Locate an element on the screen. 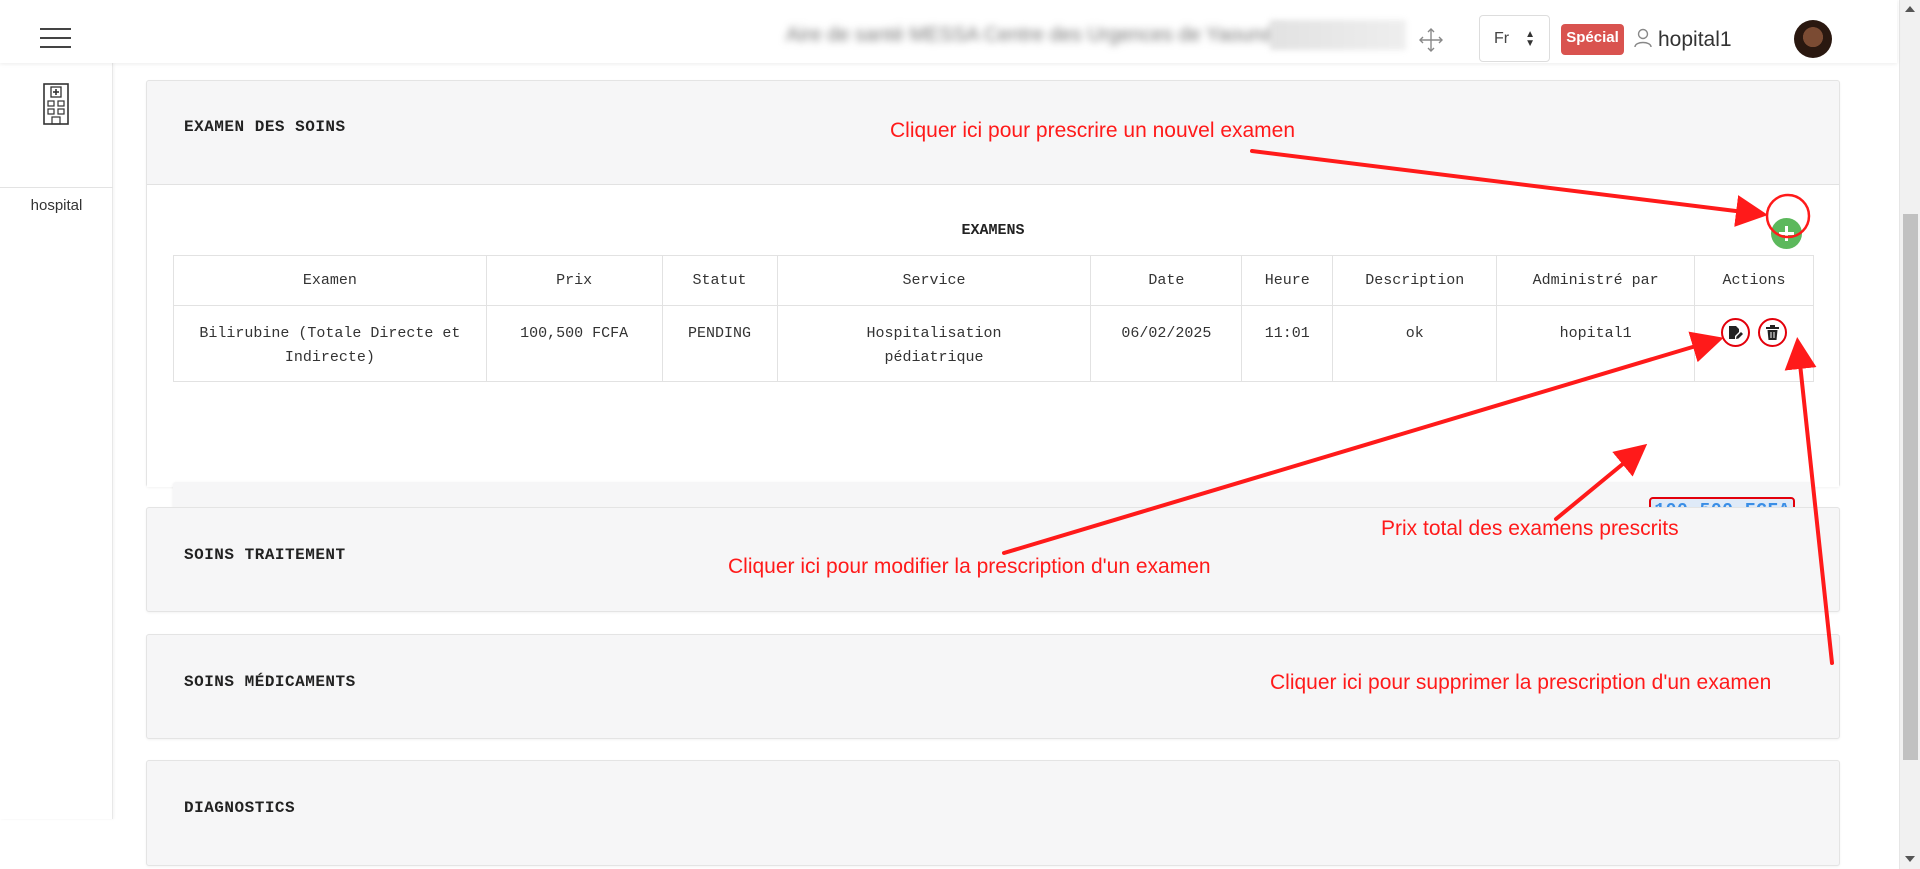 This screenshot has height=869, width=1920. diagnostics-title: DIAGNOSTICS is located at coordinates (240, 808).